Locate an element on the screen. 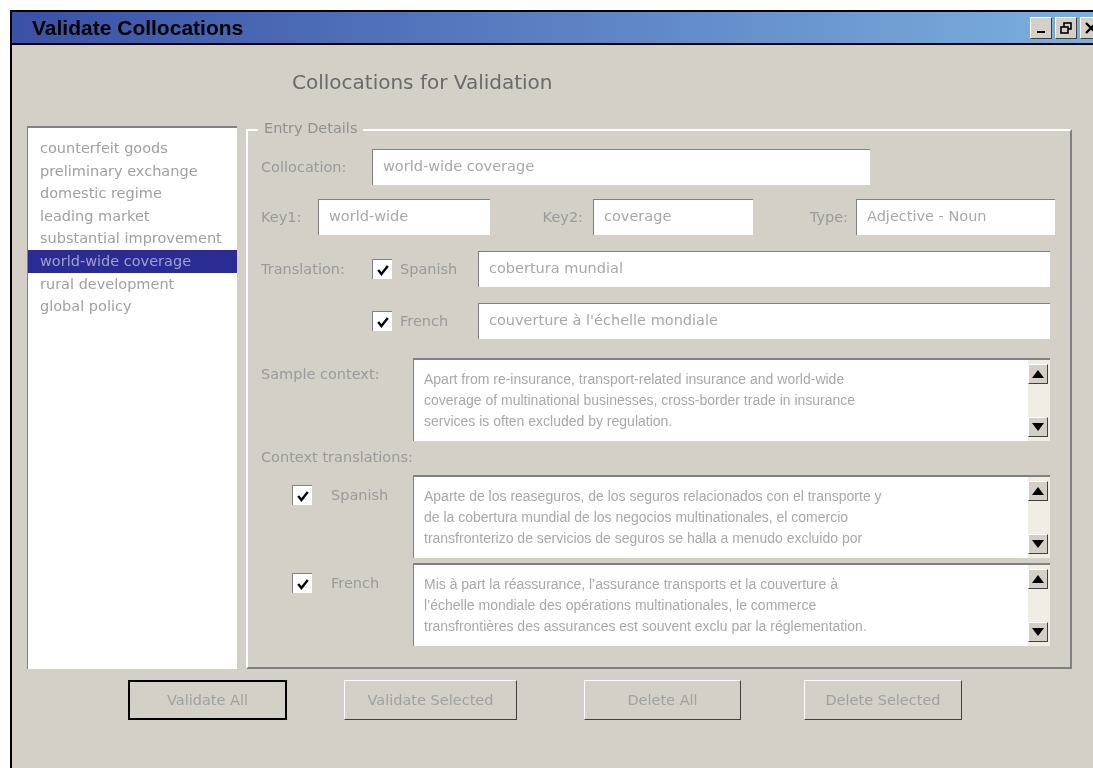  type-field: Adjective - Noun is located at coordinates (955, 217).